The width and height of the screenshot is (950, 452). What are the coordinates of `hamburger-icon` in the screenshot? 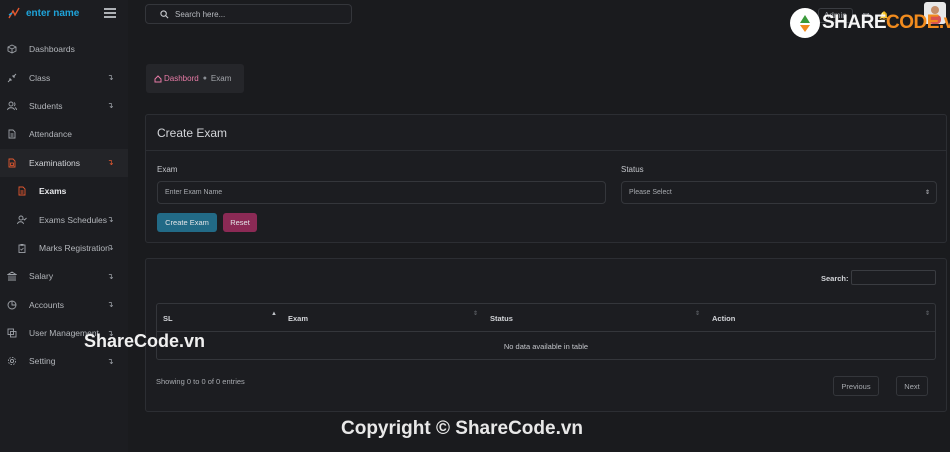 It's located at (110, 13).